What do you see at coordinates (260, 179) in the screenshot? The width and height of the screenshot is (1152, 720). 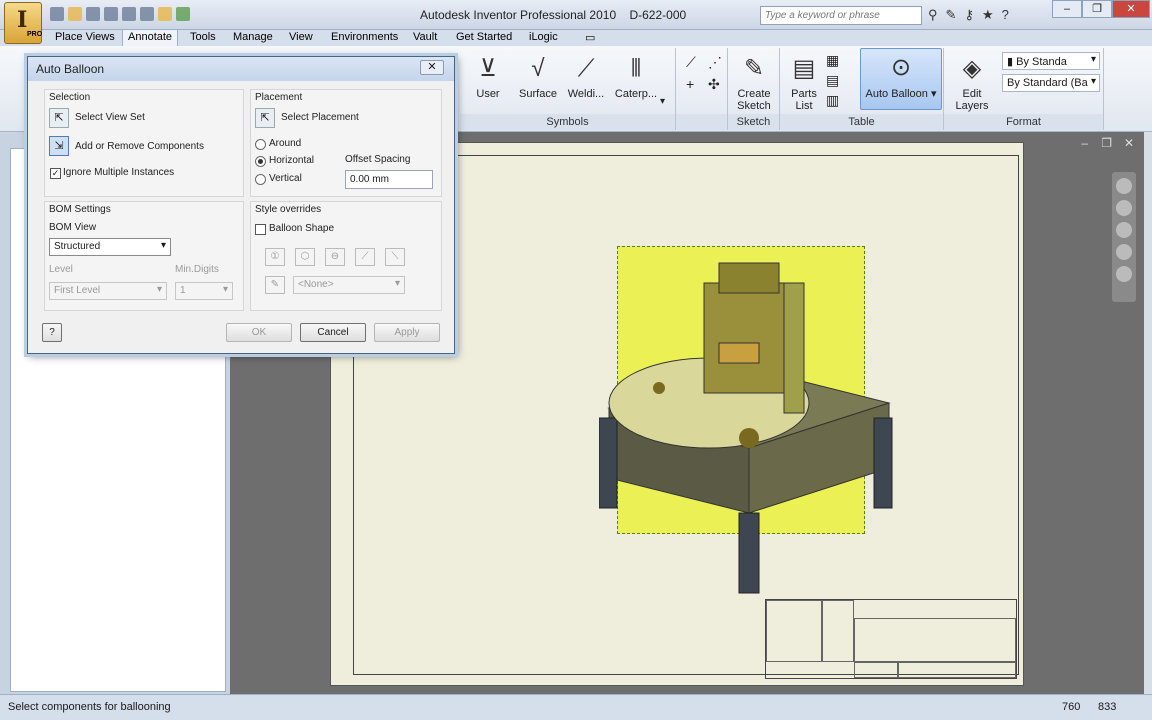 I see `vertical-radio` at bounding box center [260, 179].